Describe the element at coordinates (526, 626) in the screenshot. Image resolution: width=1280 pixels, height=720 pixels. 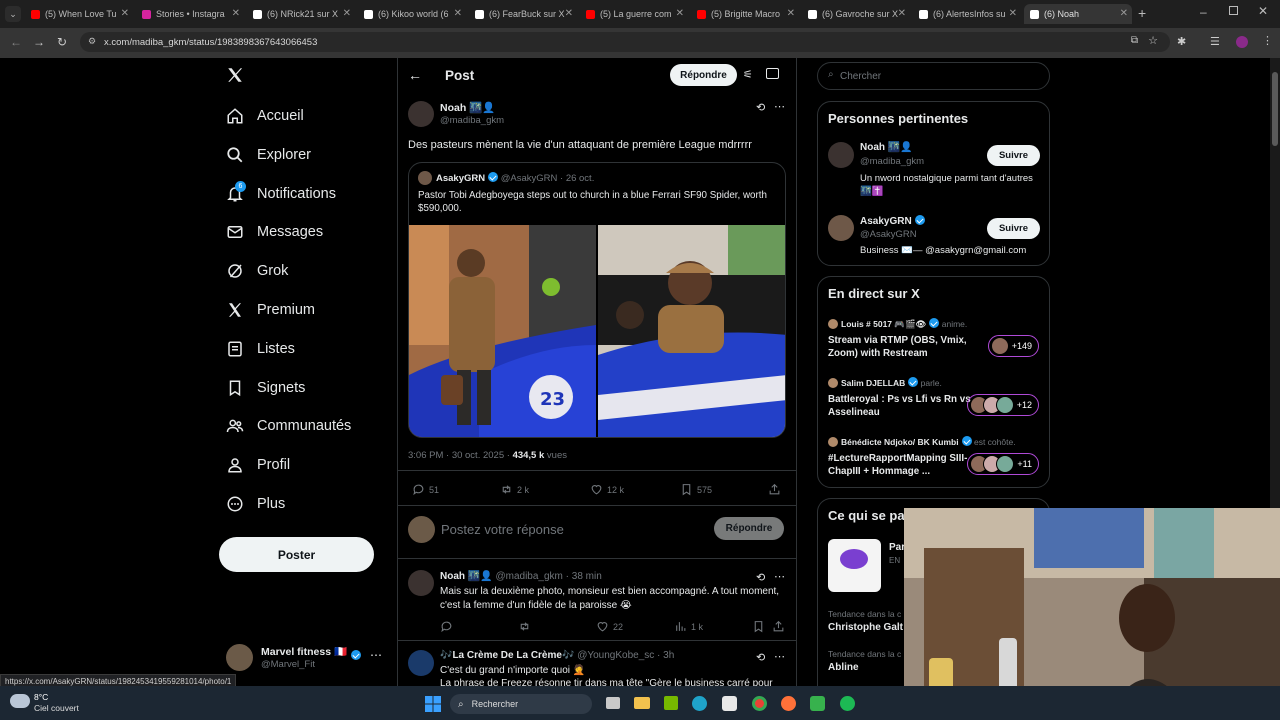
I see `repost-action` at that location.